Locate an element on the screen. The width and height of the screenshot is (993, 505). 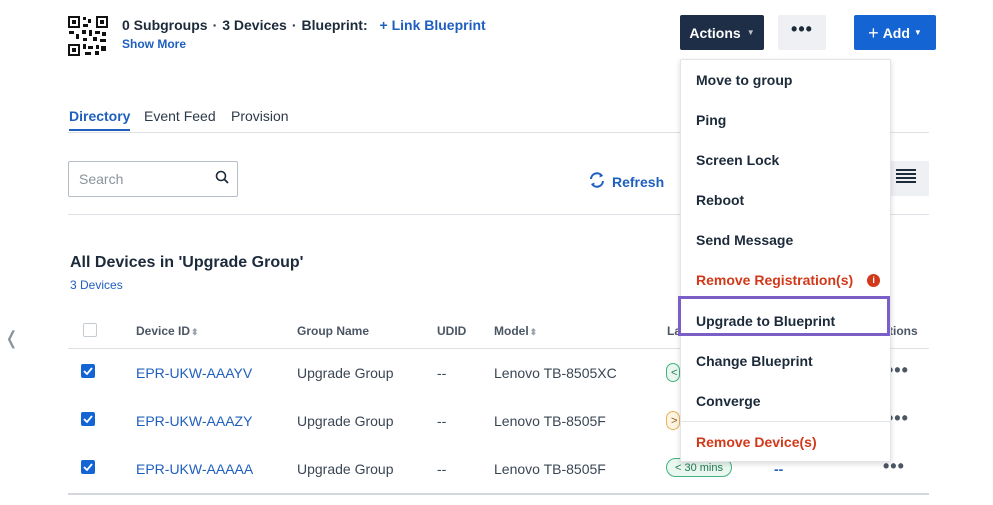
section-title: All Devices in 'Upgrade Group' is located at coordinates (187, 262).